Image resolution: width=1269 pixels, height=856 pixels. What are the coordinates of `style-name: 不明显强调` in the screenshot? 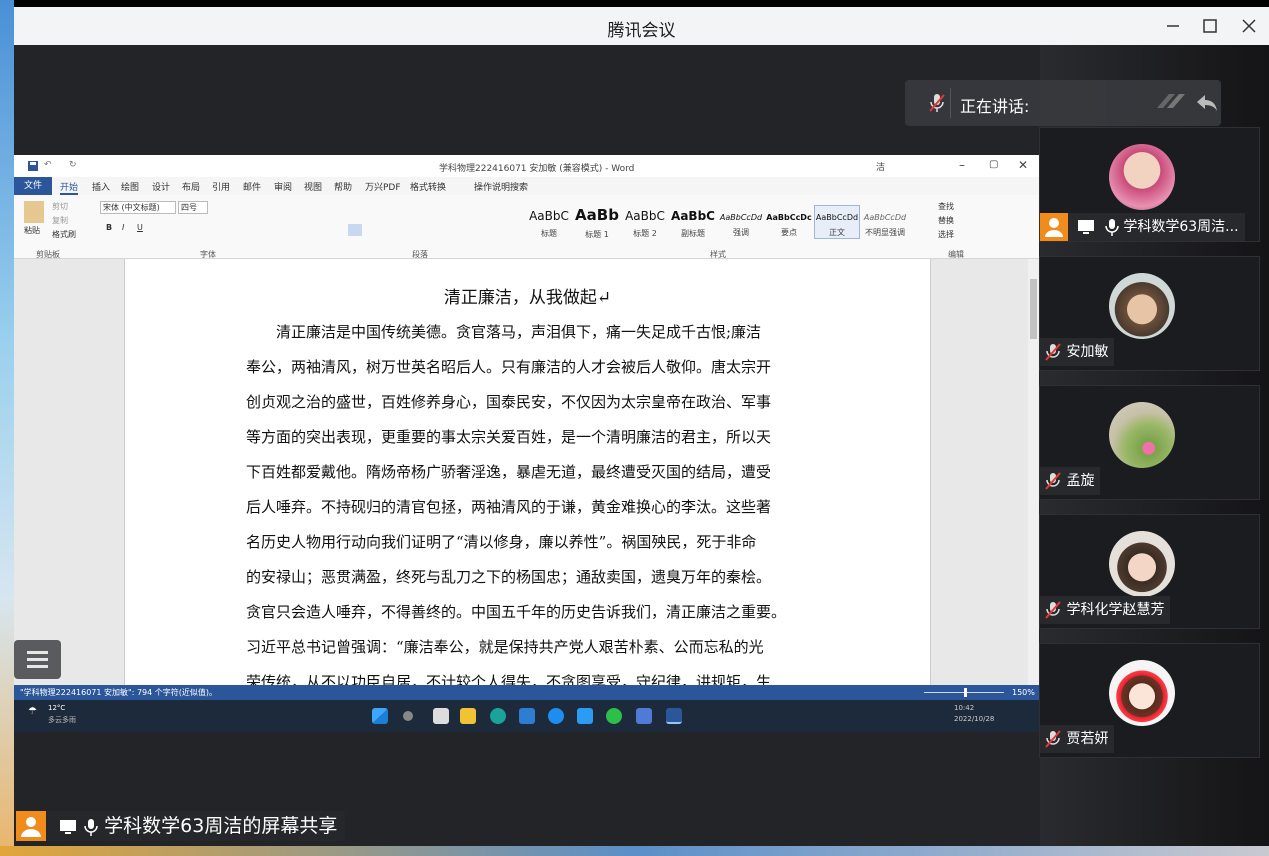 It's located at (885, 232).